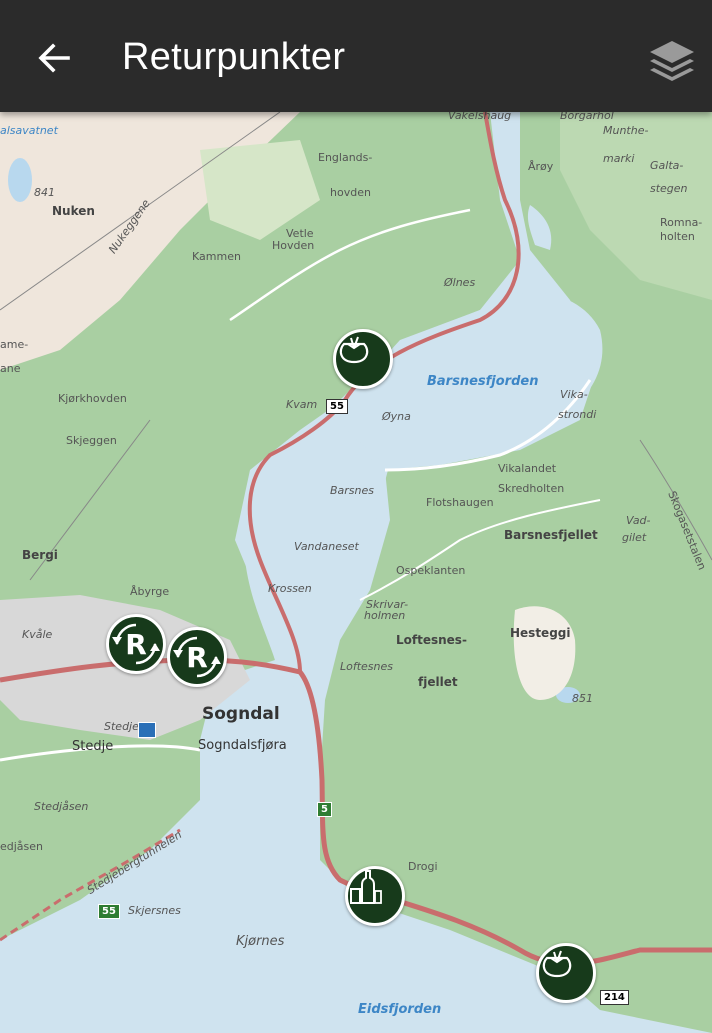  I want to click on page-title: Returpunkter, so click(234, 57).